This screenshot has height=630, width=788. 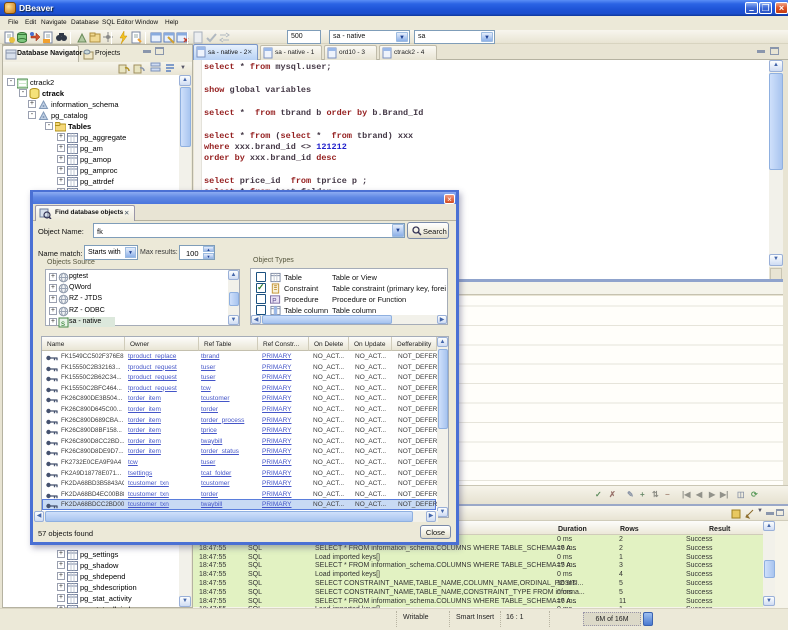 What do you see at coordinates (63, 323) in the screenshot?
I see `svg-text: s` at bounding box center [63, 323].